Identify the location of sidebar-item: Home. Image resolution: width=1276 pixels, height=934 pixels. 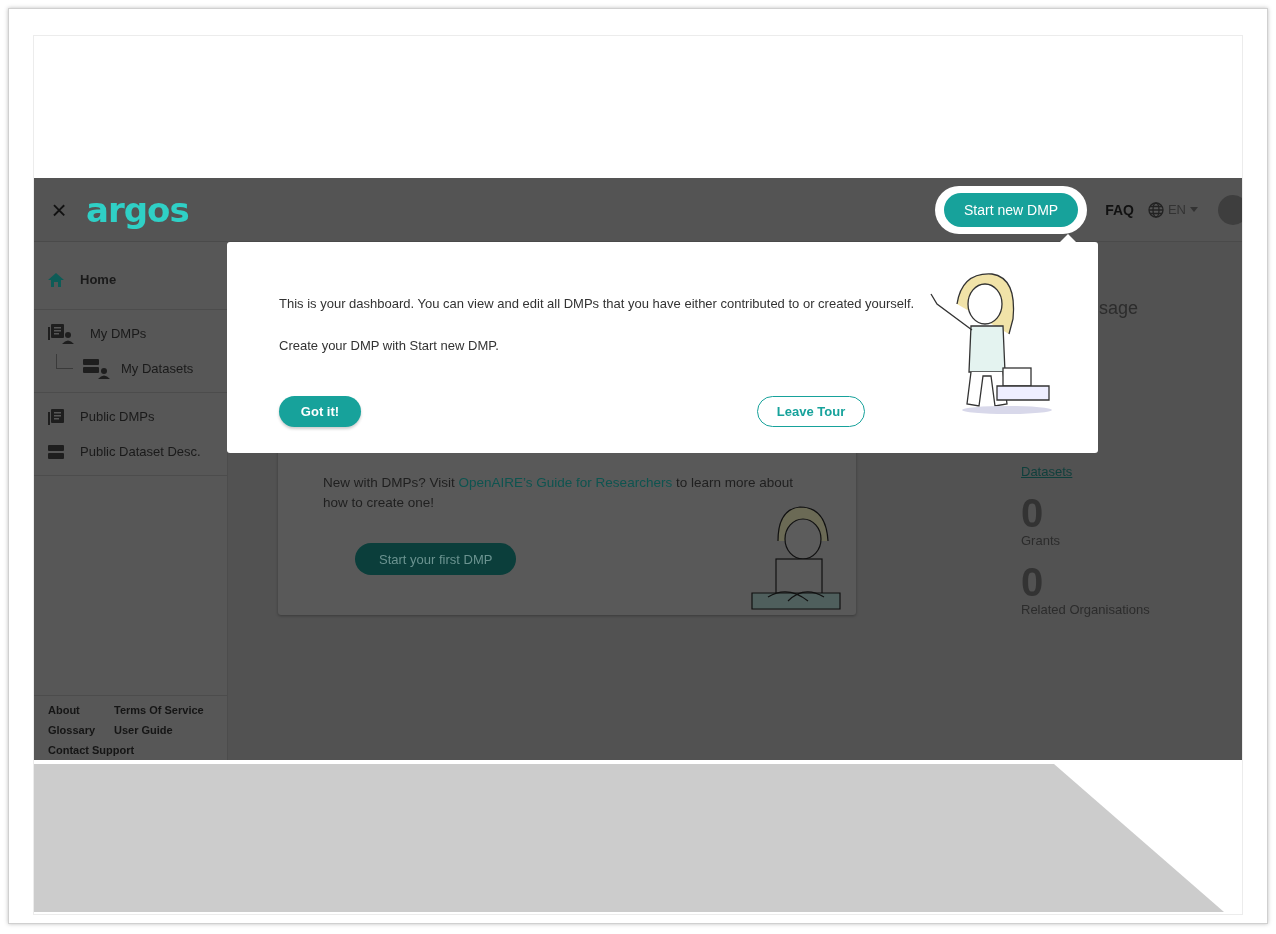
(130, 279).